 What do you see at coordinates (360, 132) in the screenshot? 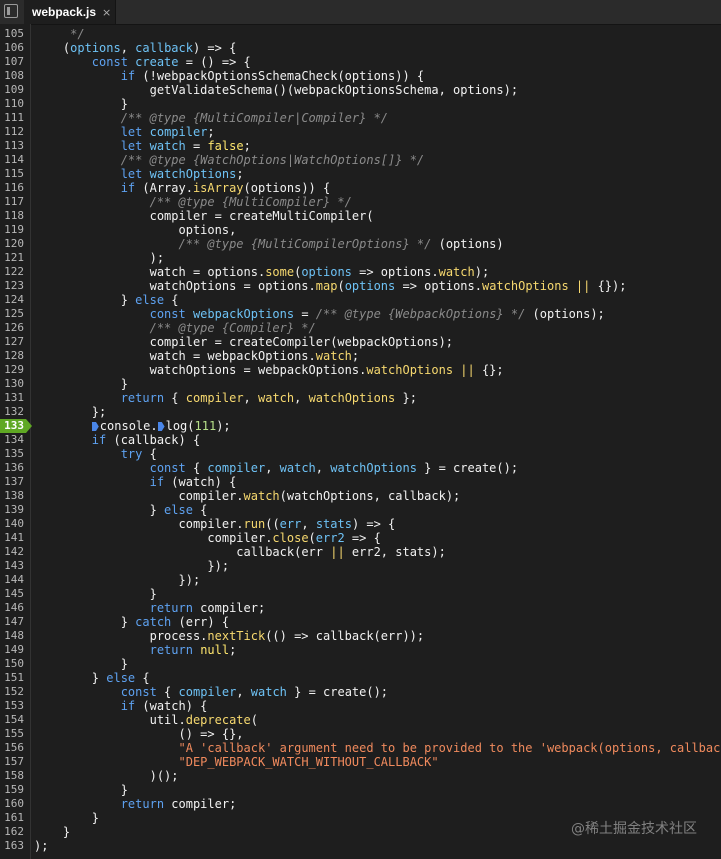
I see `code-line: 112 let compiler;` at bounding box center [360, 132].